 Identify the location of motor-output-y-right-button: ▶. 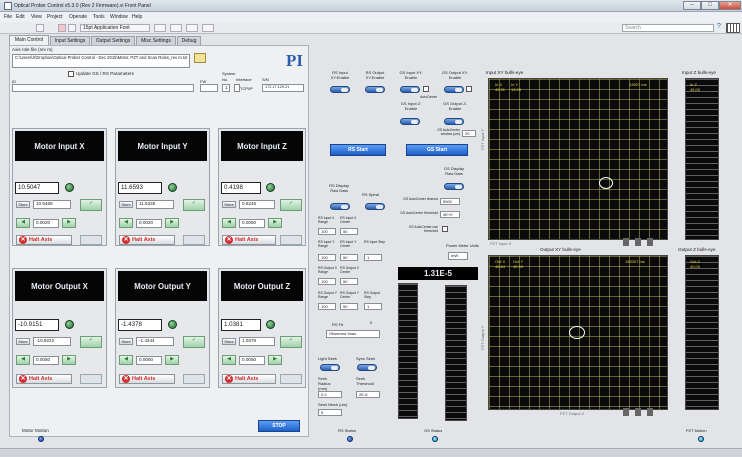
(172, 360).